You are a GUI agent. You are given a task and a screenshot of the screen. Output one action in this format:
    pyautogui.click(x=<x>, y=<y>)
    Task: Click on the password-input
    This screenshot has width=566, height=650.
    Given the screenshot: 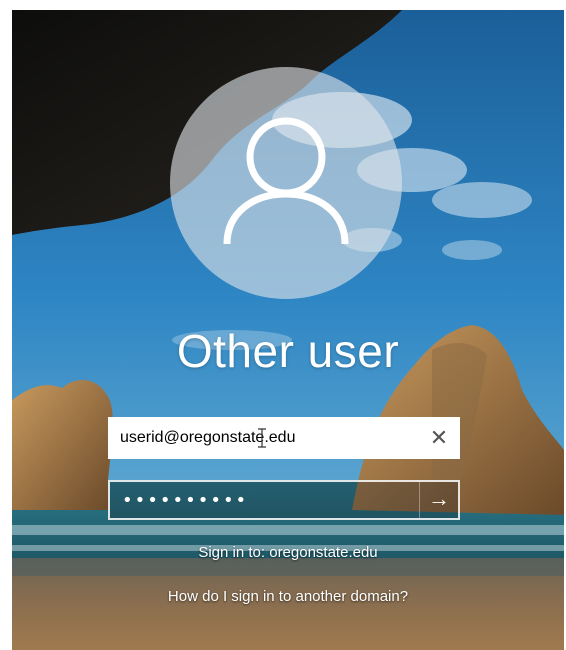 What is the action you would take?
    pyautogui.click(x=265, y=500)
    